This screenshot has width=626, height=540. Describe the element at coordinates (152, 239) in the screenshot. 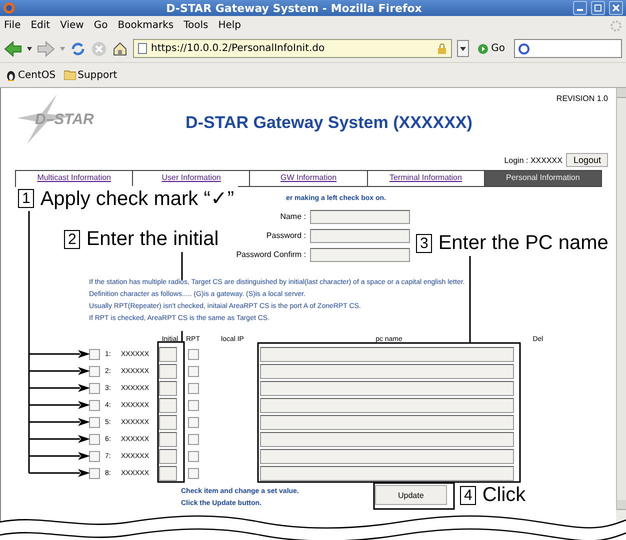

I see `callout-text: Enter the initial` at that location.